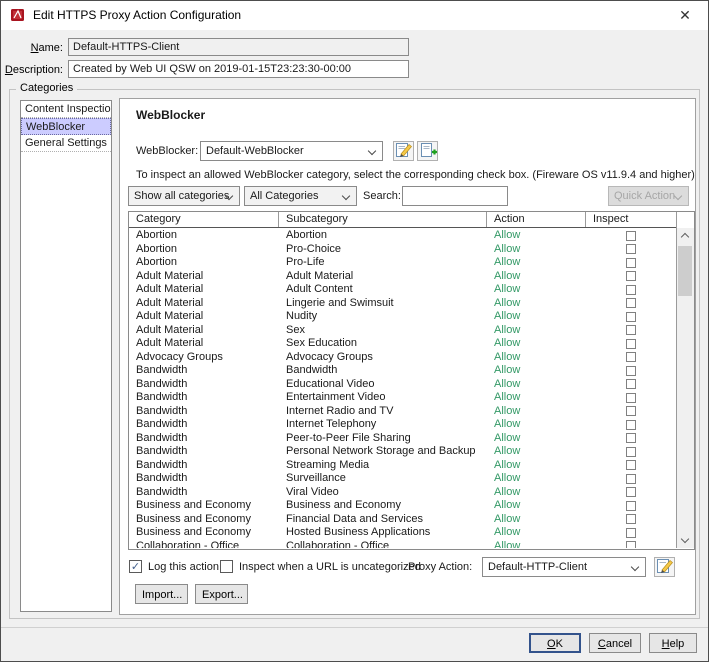  What do you see at coordinates (170, 275) in the screenshot?
I see `category-cell: Adult Material` at bounding box center [170, 275].